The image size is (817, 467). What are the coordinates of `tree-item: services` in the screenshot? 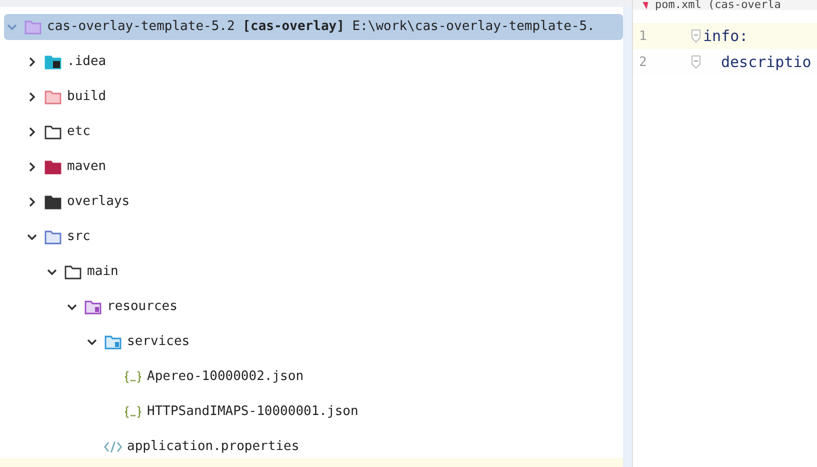 It's located at (142, 341).